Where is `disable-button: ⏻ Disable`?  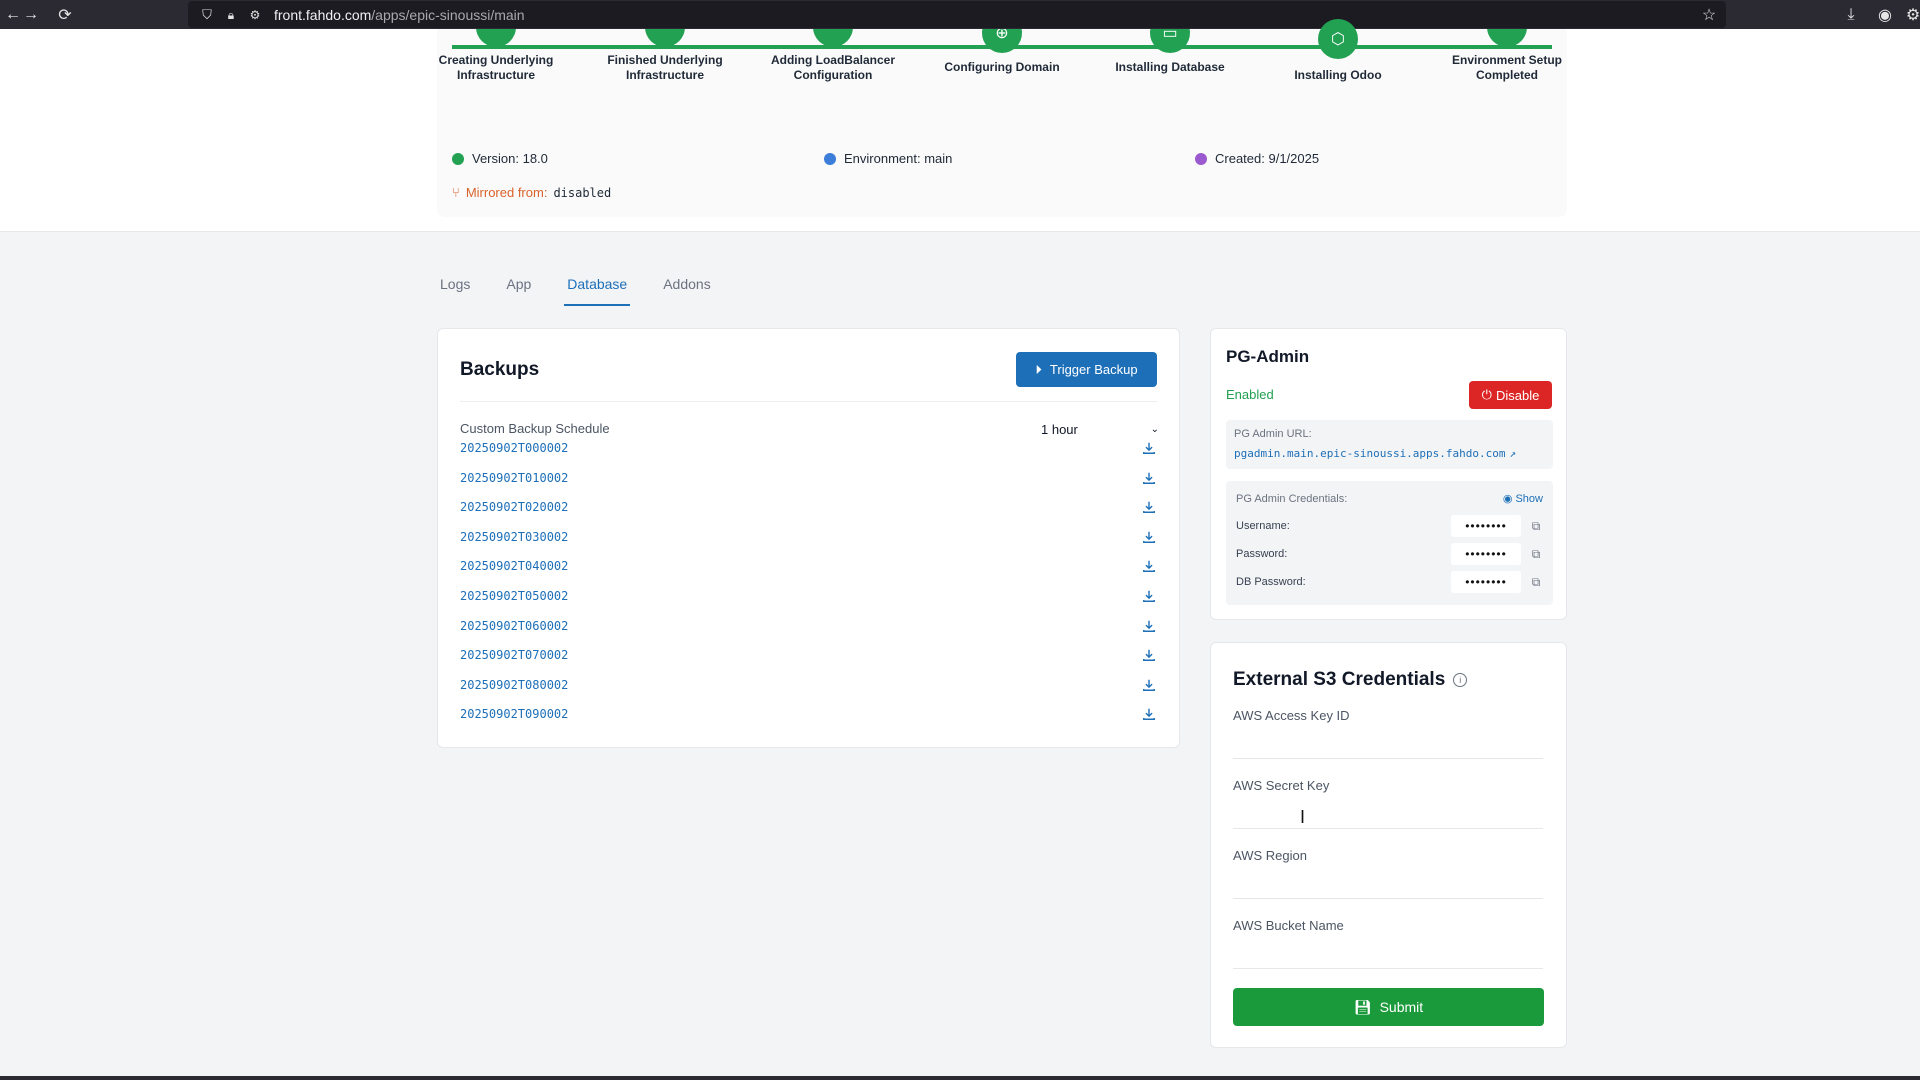
disable-button: ⏻ Disable is located at coordinates (1510, 395).